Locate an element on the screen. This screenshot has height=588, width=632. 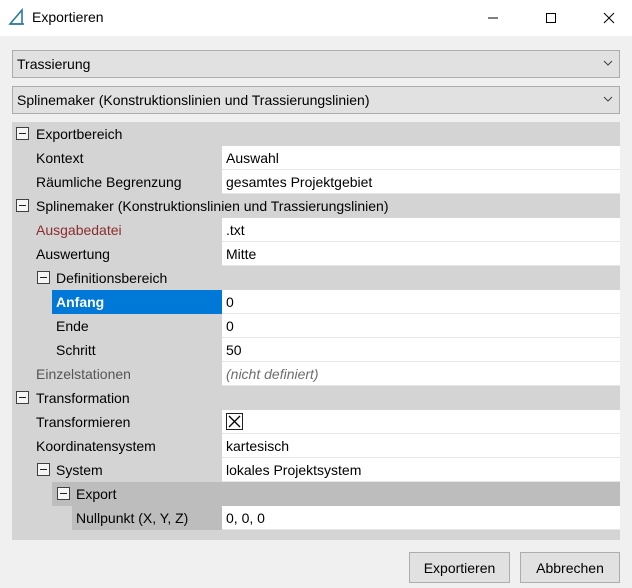
property-label: System is located at coordinates (79, 470).